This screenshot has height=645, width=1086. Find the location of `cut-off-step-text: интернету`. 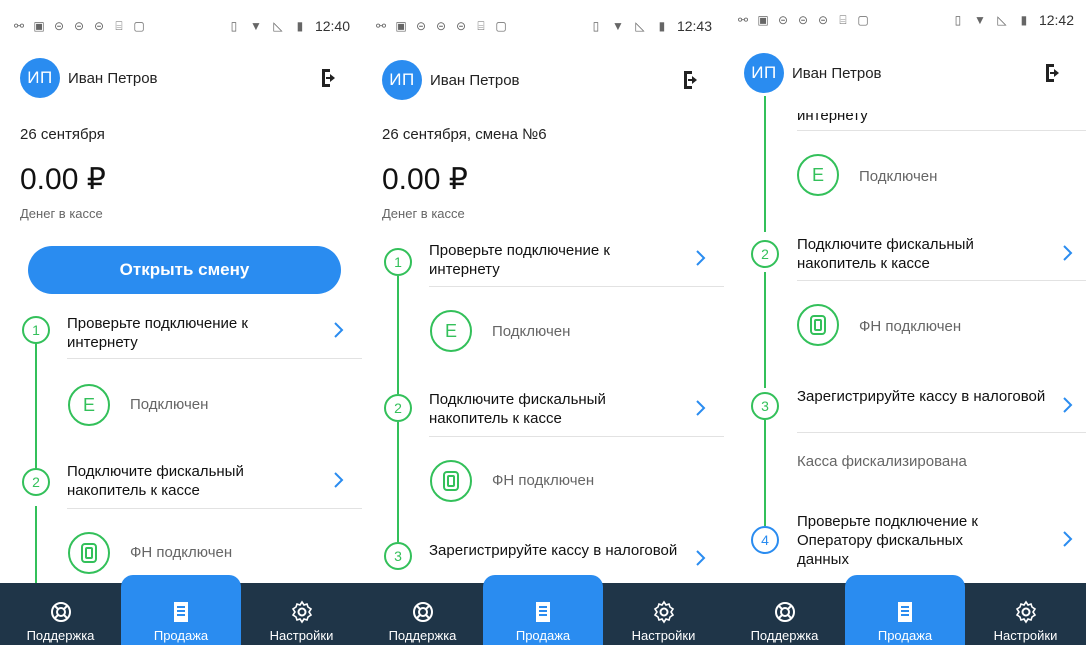

cut-off-step-text: интернету is located at coordinates (832, 115).